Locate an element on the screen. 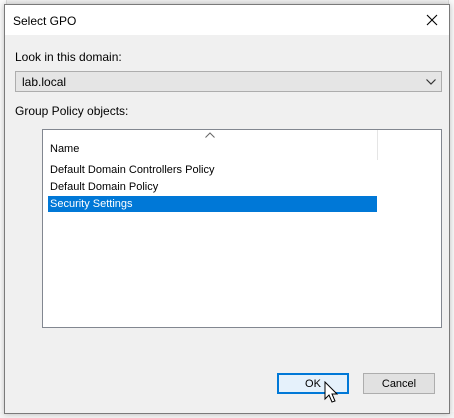 This screenshot has height=418, width=454. close-icon is located at coordinates (432, 20).